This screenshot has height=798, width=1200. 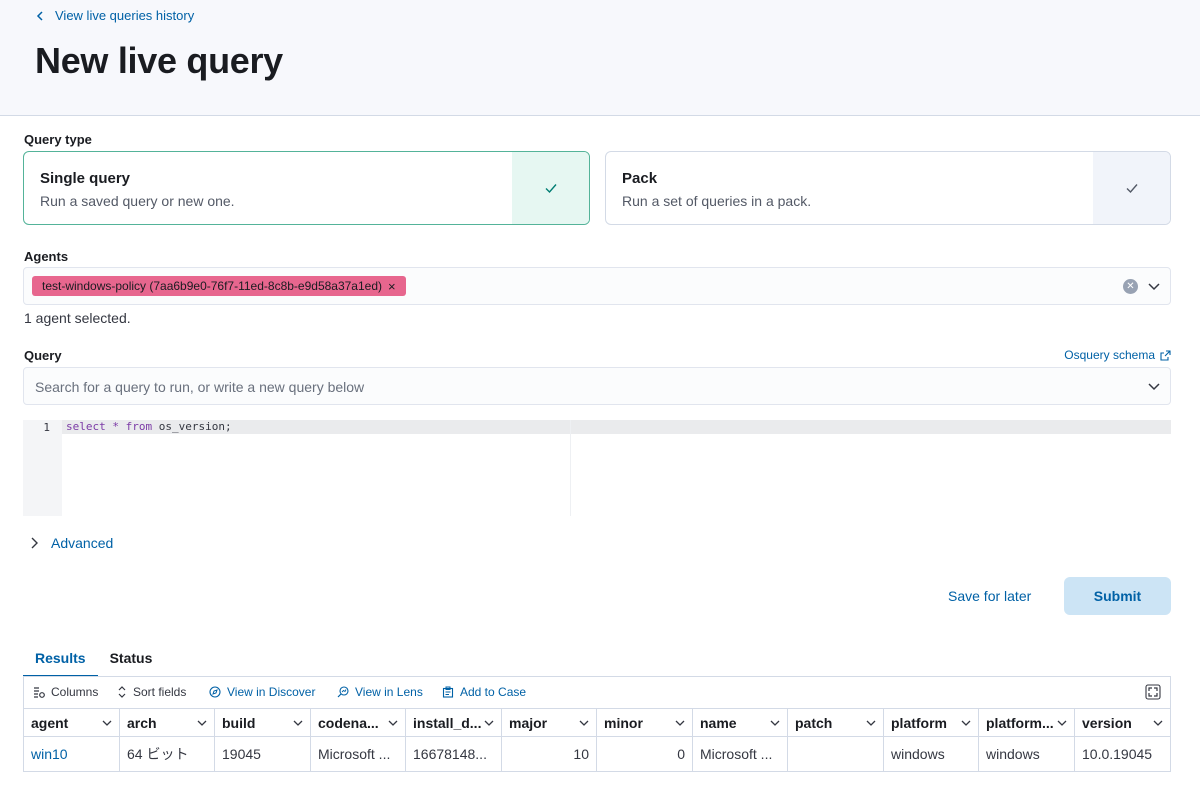 I want to click on chevron-right-icon, so click(x=34, y=543).